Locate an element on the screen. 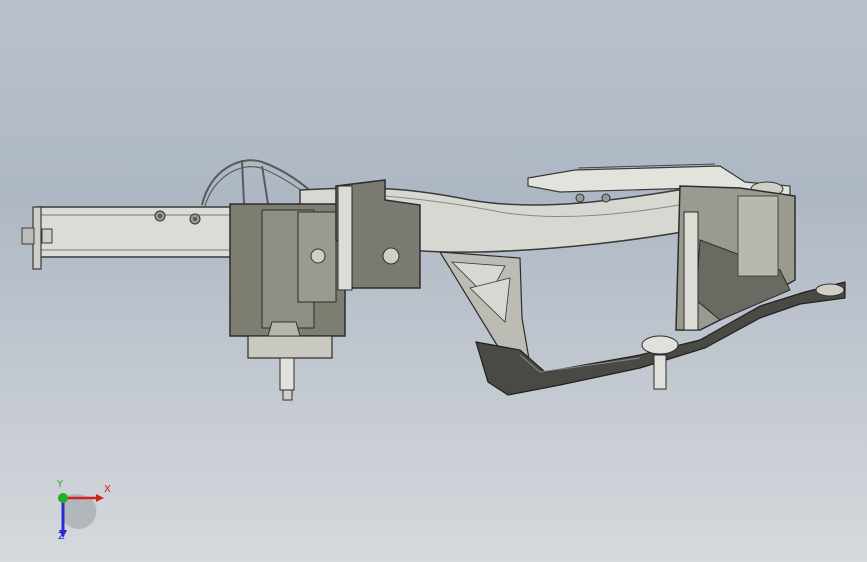 The width and height of the screenshot is (867, 562). main-rail is located at coordinates (130, 238).